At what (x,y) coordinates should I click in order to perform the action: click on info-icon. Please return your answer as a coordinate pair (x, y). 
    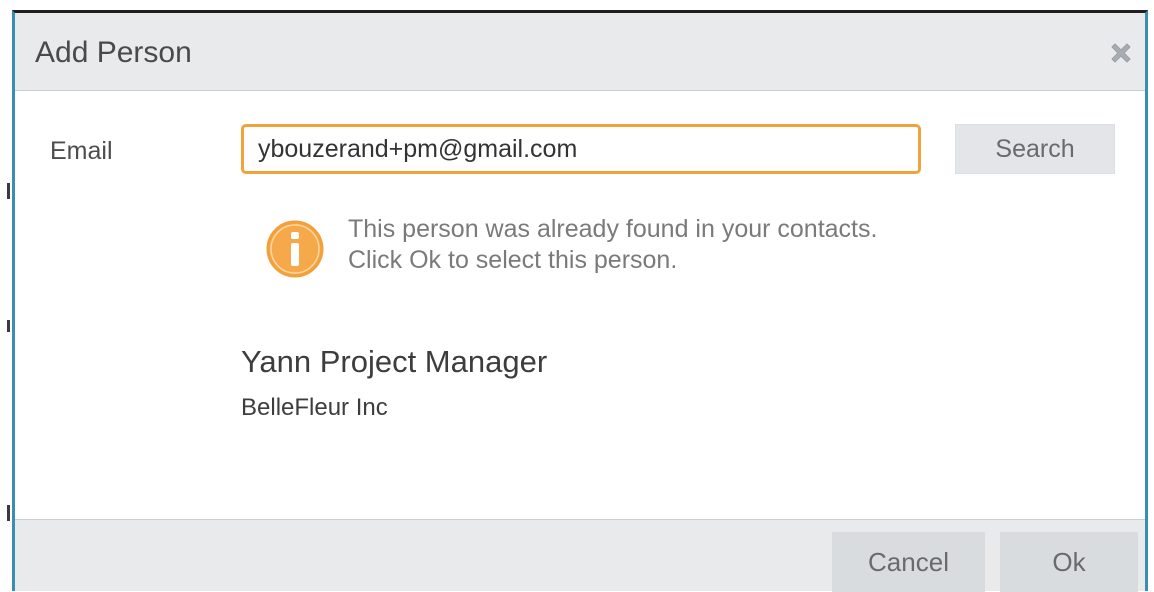
    Looking at the image, I should click on (295, 249).